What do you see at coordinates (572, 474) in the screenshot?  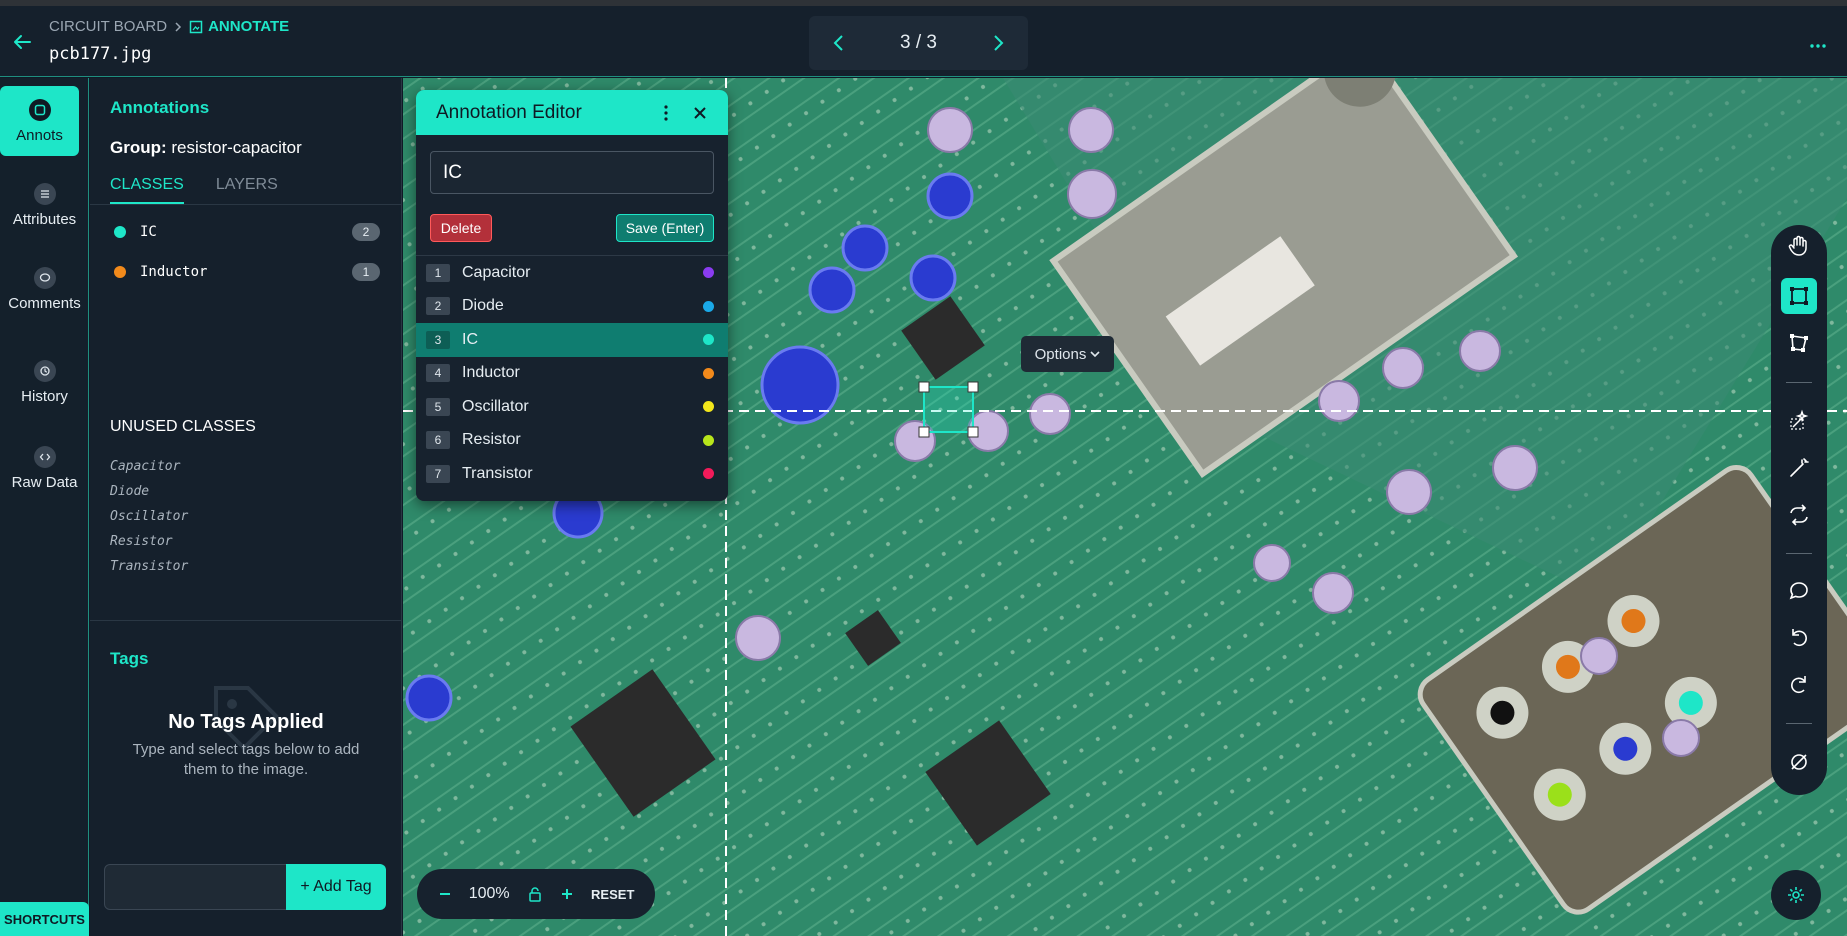 I see `class-option-transistor: 7 Transistor` at bounding box center [572, 474].